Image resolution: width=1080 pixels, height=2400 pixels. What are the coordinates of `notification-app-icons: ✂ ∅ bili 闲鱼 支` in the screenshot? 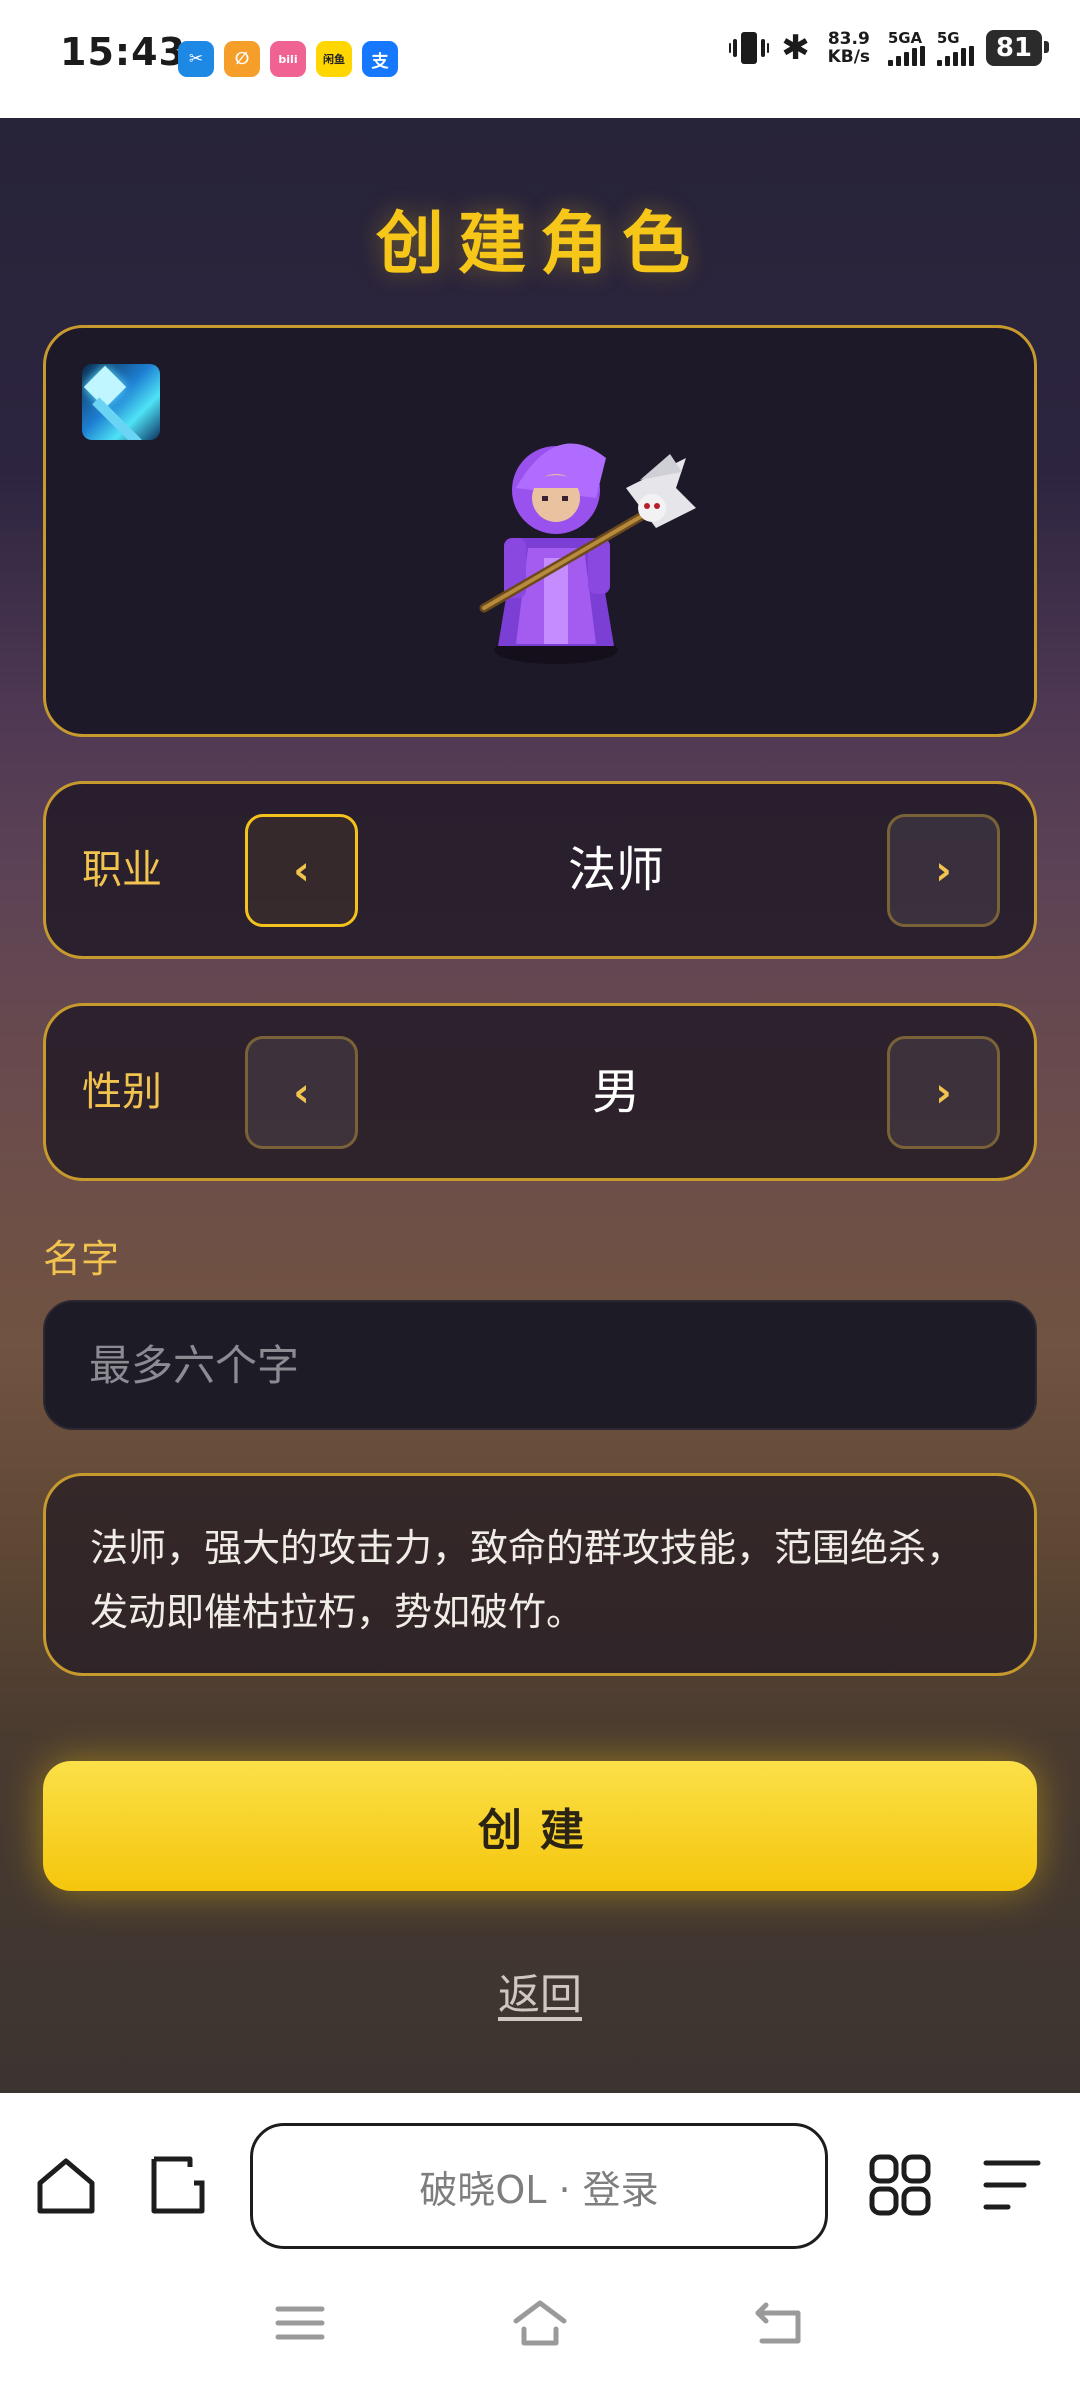 It's located at (288, 59).